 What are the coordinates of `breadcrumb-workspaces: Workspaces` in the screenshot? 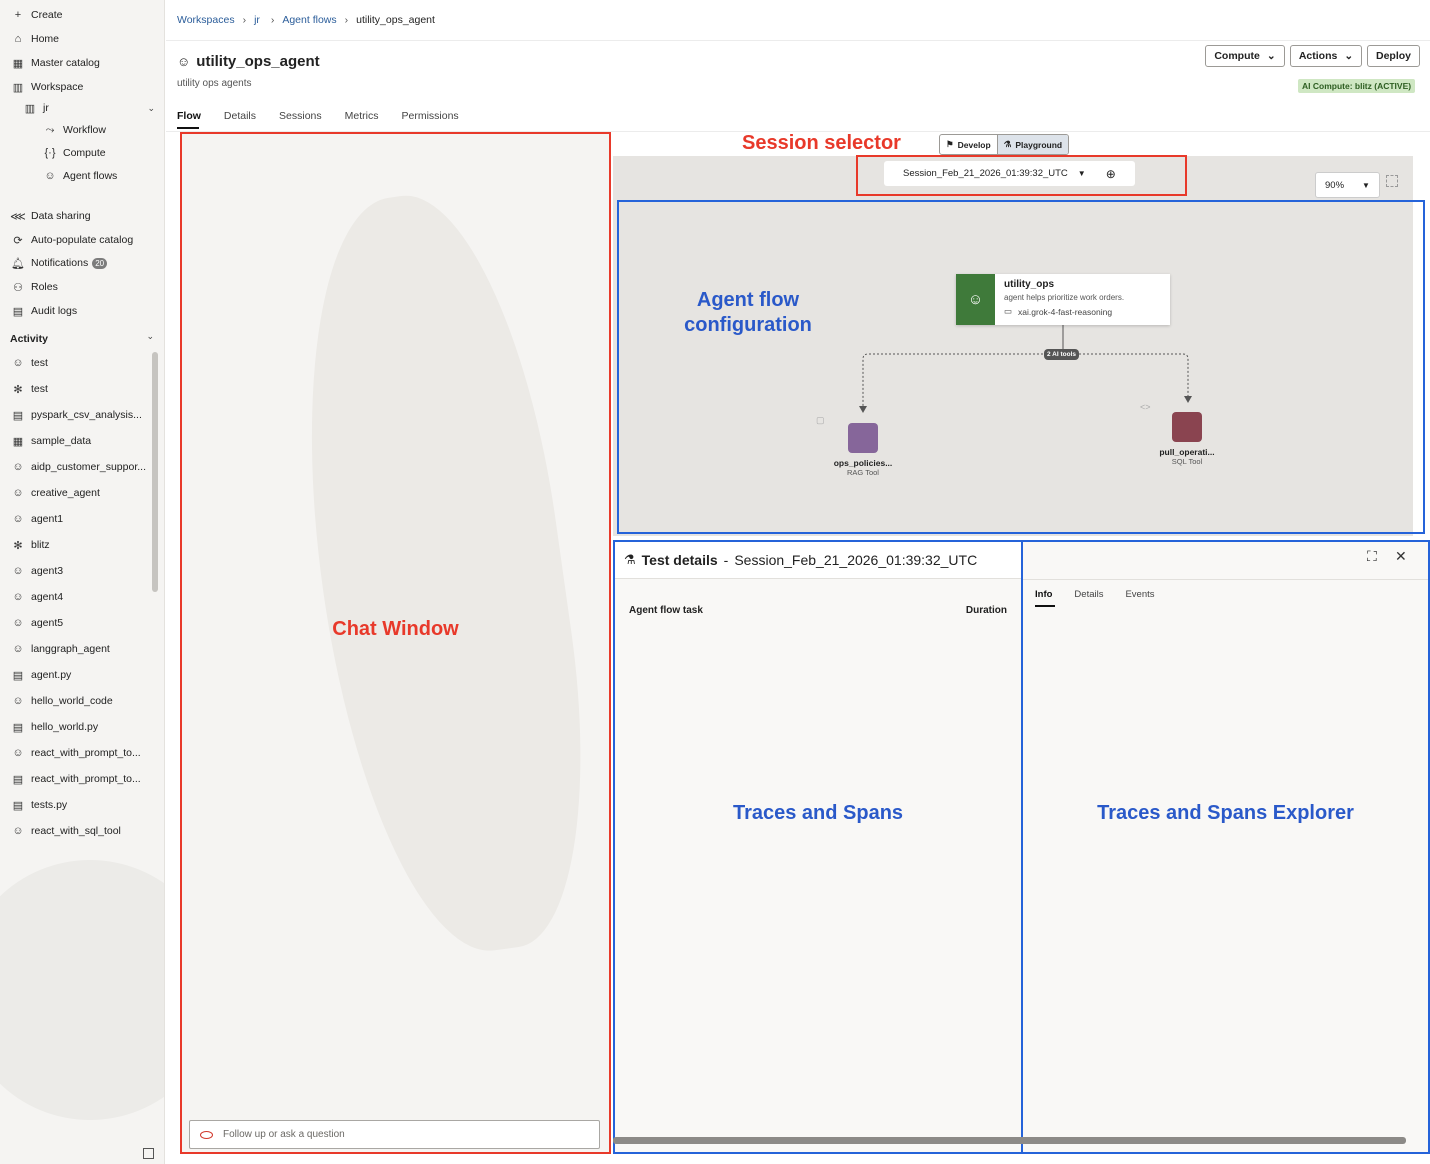 It's located at (206, 20).